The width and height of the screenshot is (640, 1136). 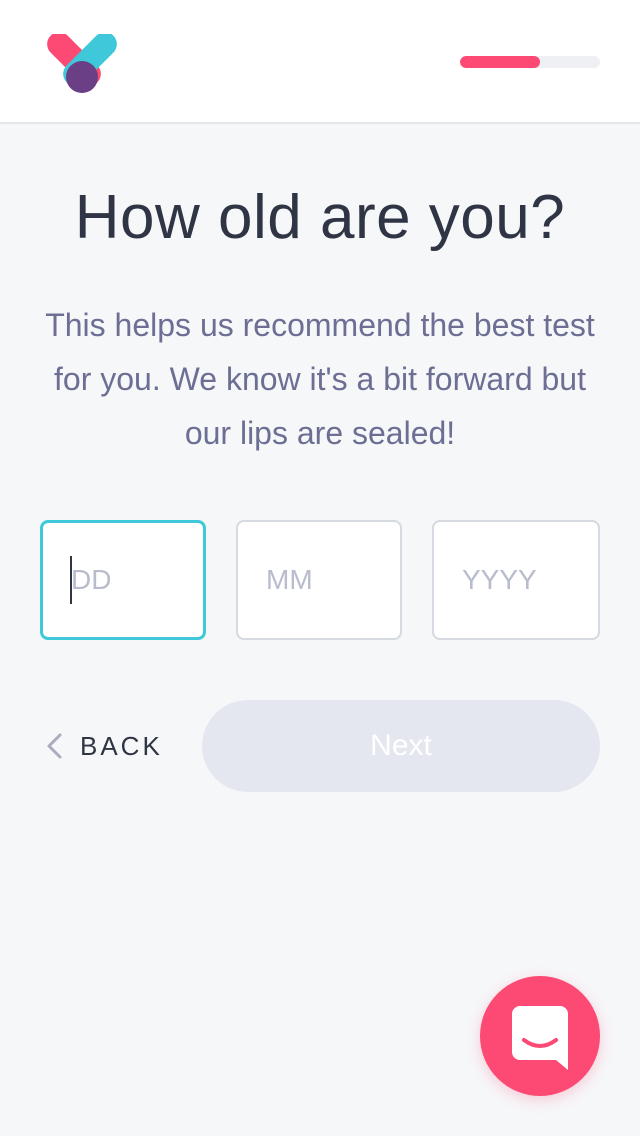 What do you see at coordinates (319, 580) in the screenshot?
I see `month-input` at bounding box center [319, 580].